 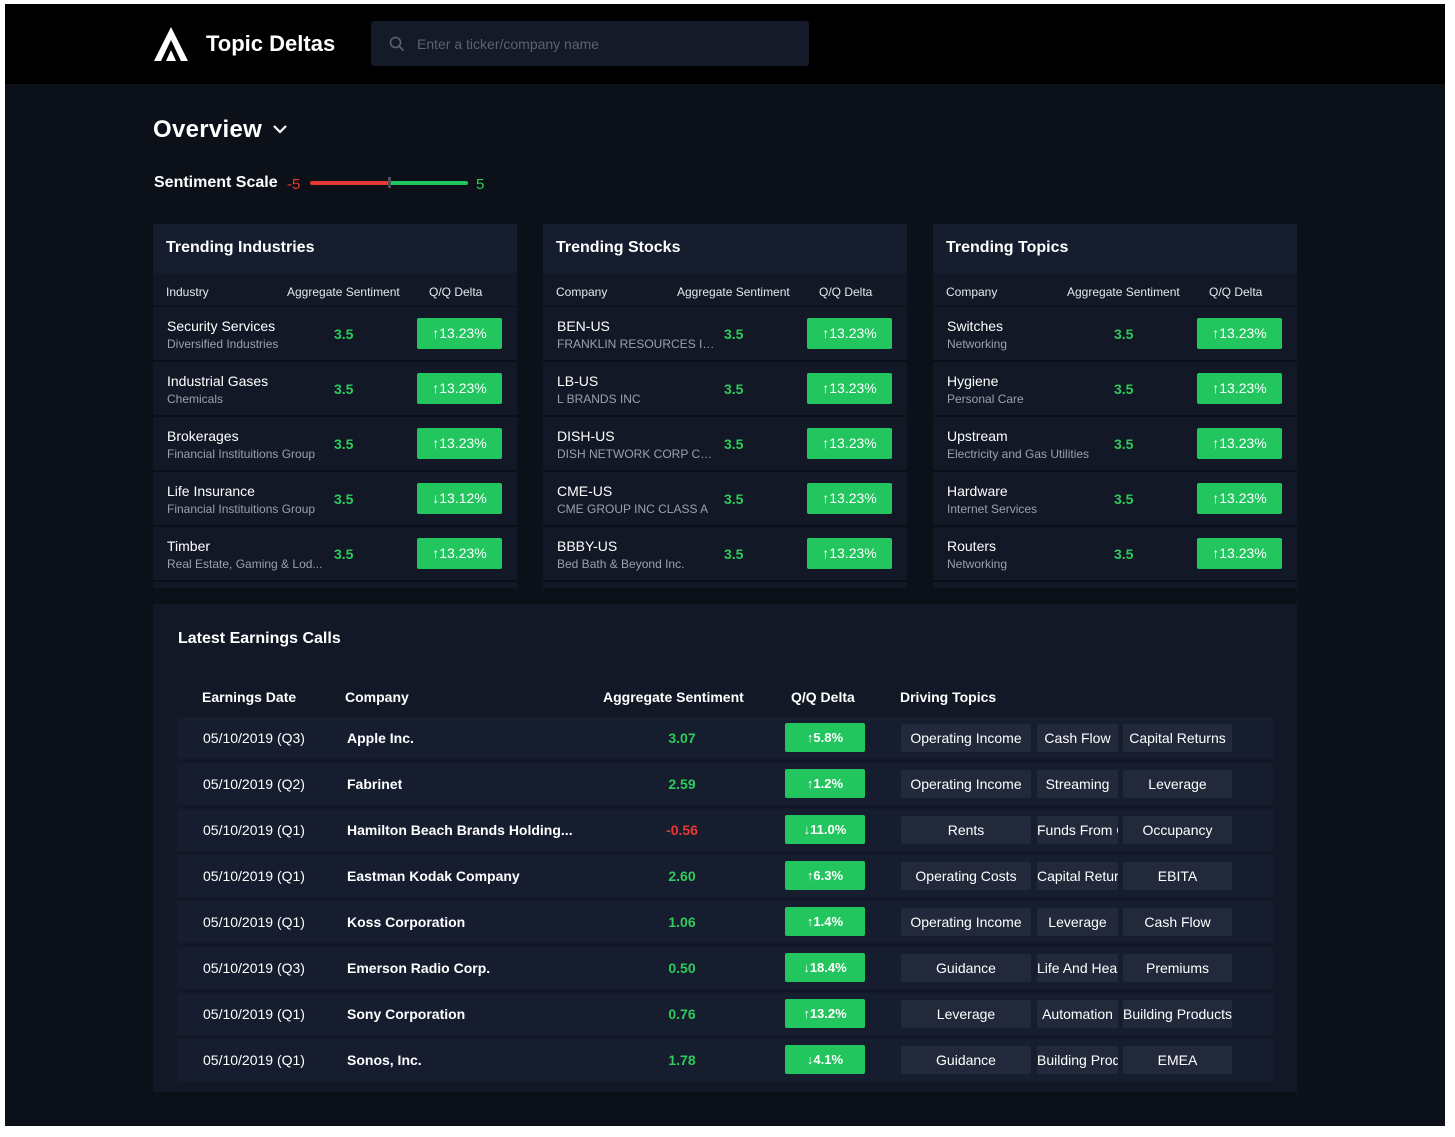 I want to click on list-item: LB-US L BRANDS INC 3.5 ↑13.23%, so click(x=725, y=389).